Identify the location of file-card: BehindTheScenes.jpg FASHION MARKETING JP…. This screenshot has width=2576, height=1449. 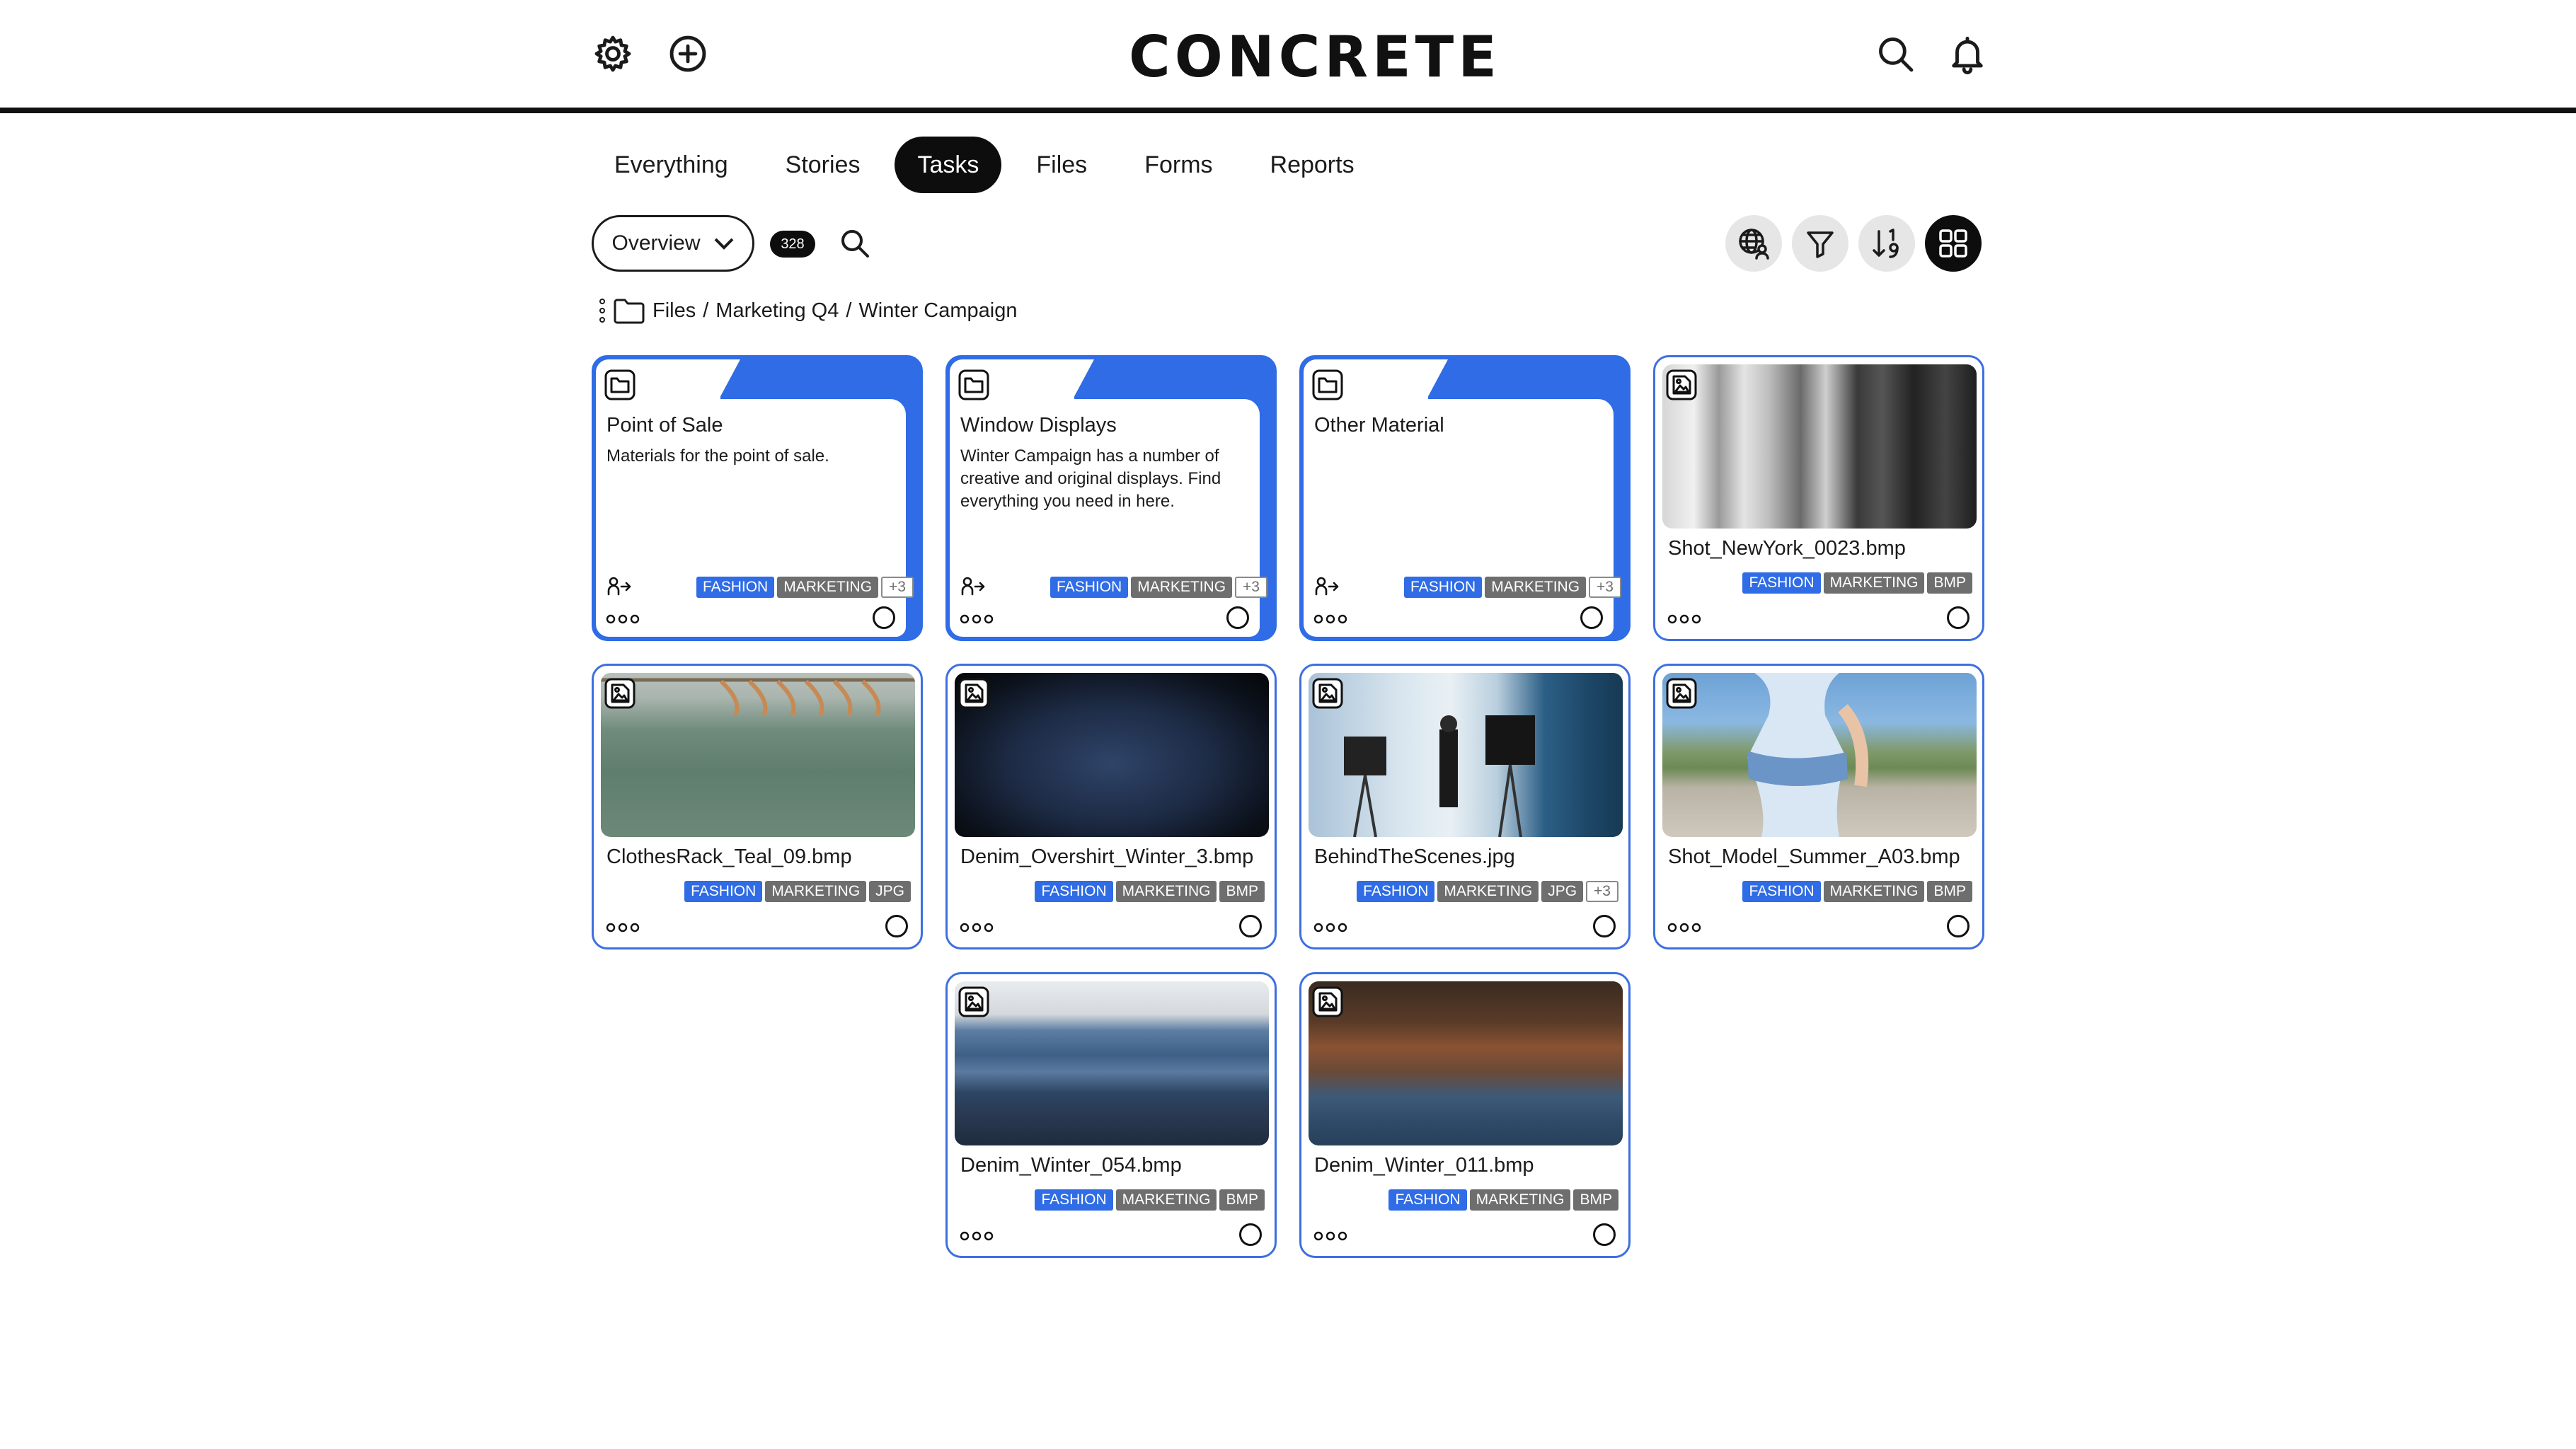
(1465, 807).